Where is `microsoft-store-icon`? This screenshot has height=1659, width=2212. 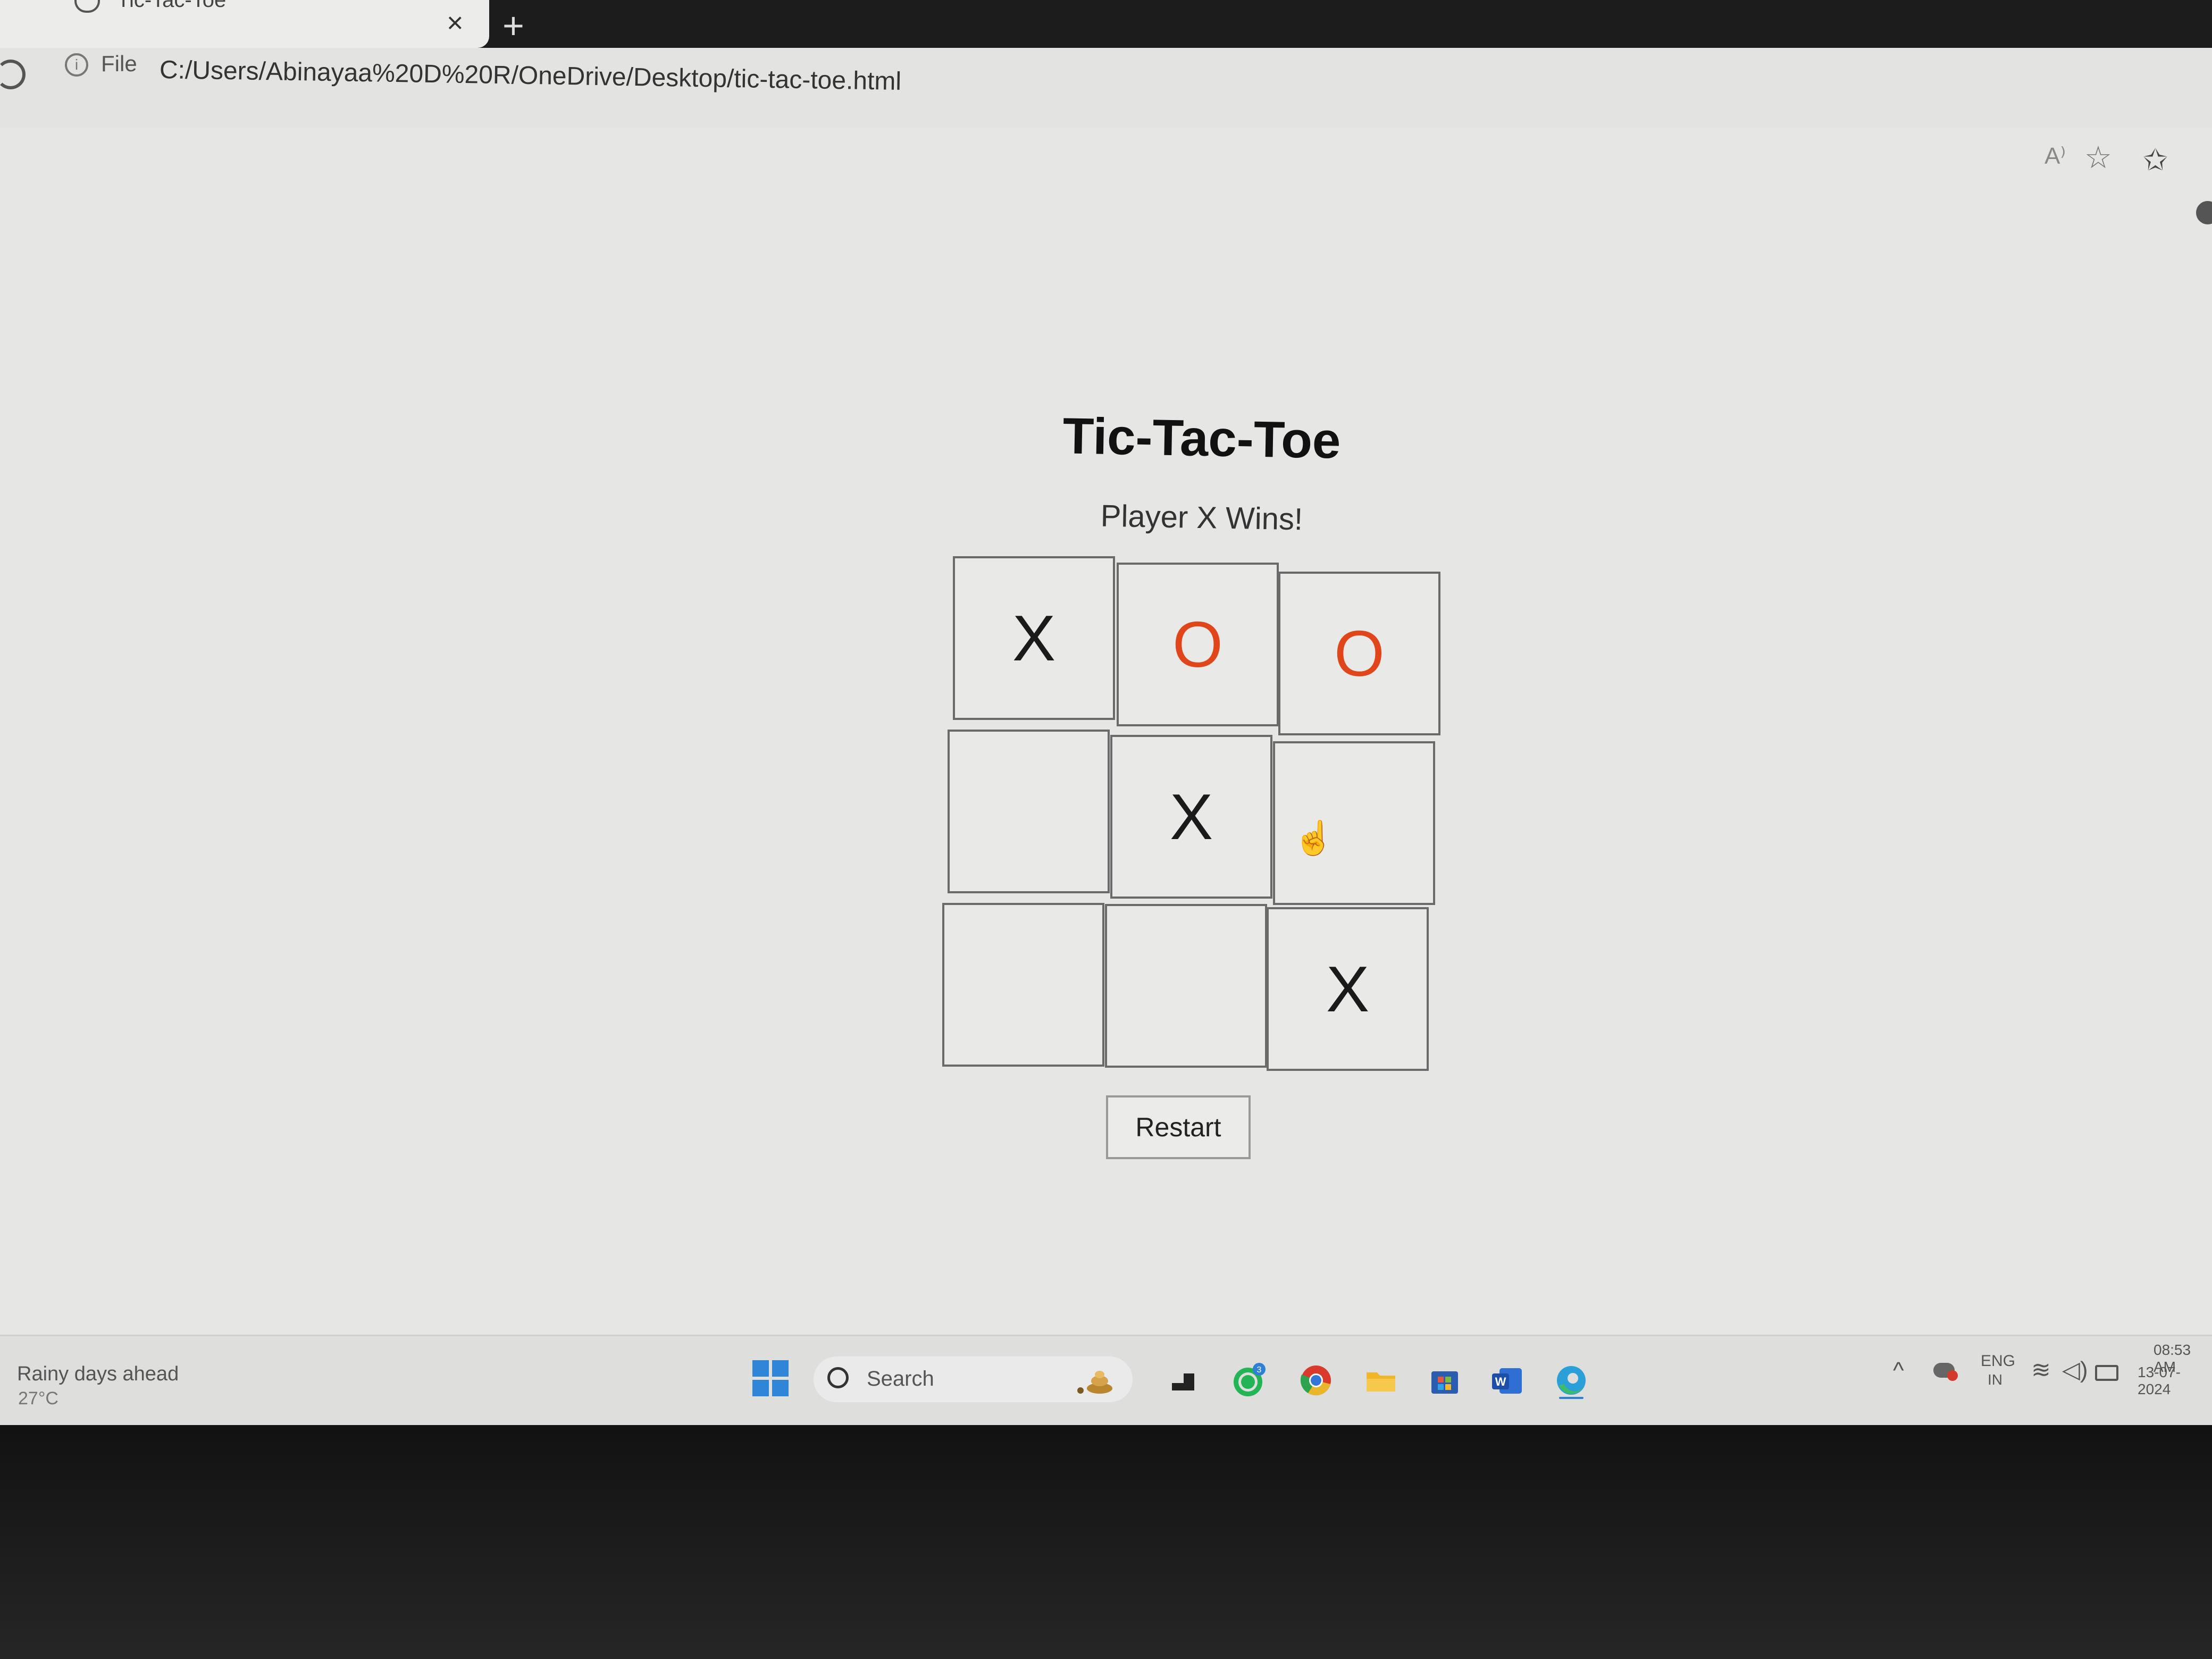 microsoft-store-icon is located at coordinates (1444, 1380).